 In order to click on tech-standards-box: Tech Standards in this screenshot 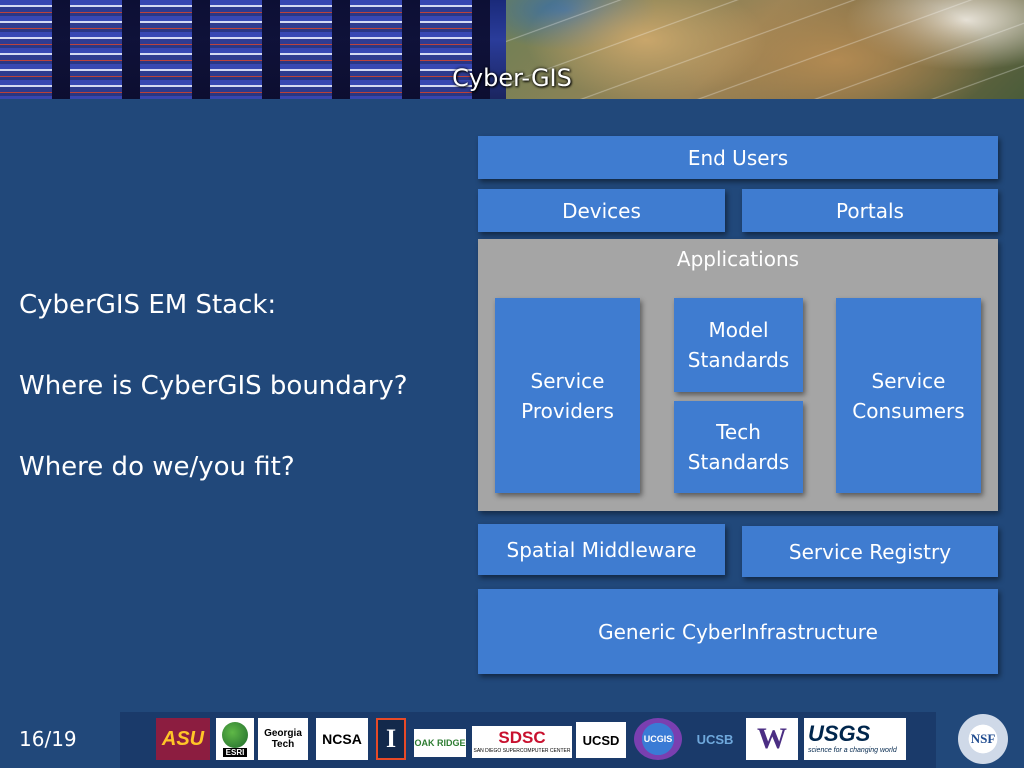, I will do `click(738, 447)`.